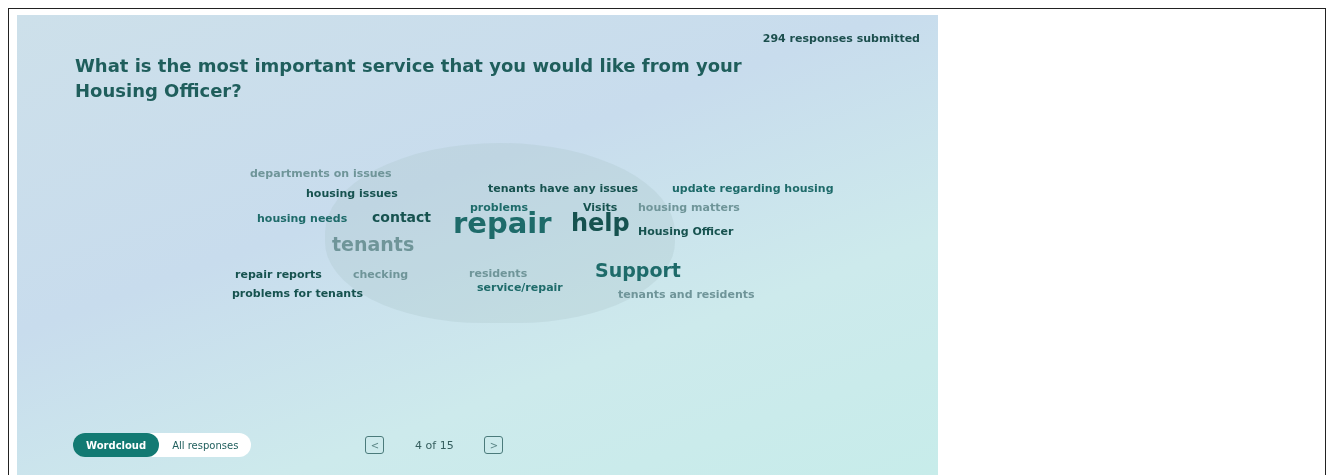 Image resolution: width=1334 pixels, height=475 pixels. What do you see at coordinates (116, 445) in the screenshot?
I see `view-tab: Wordcloud` at bounding box center [116, 445].